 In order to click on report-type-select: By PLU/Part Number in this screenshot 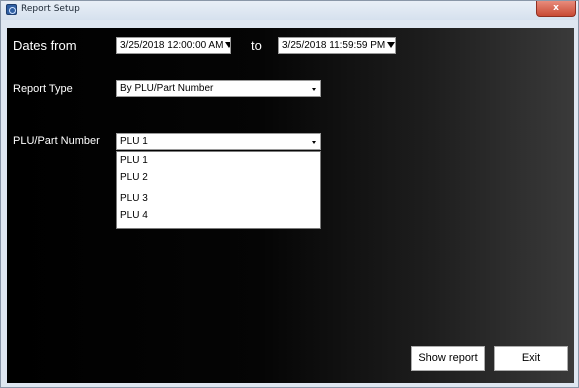, I will do `click(218, 88)`.